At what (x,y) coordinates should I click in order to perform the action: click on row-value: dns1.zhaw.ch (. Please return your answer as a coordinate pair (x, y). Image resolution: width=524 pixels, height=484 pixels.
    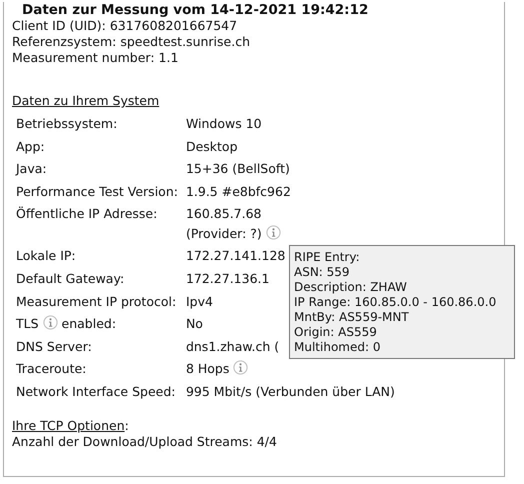
    Looking at the image, I should click on (233, 346).